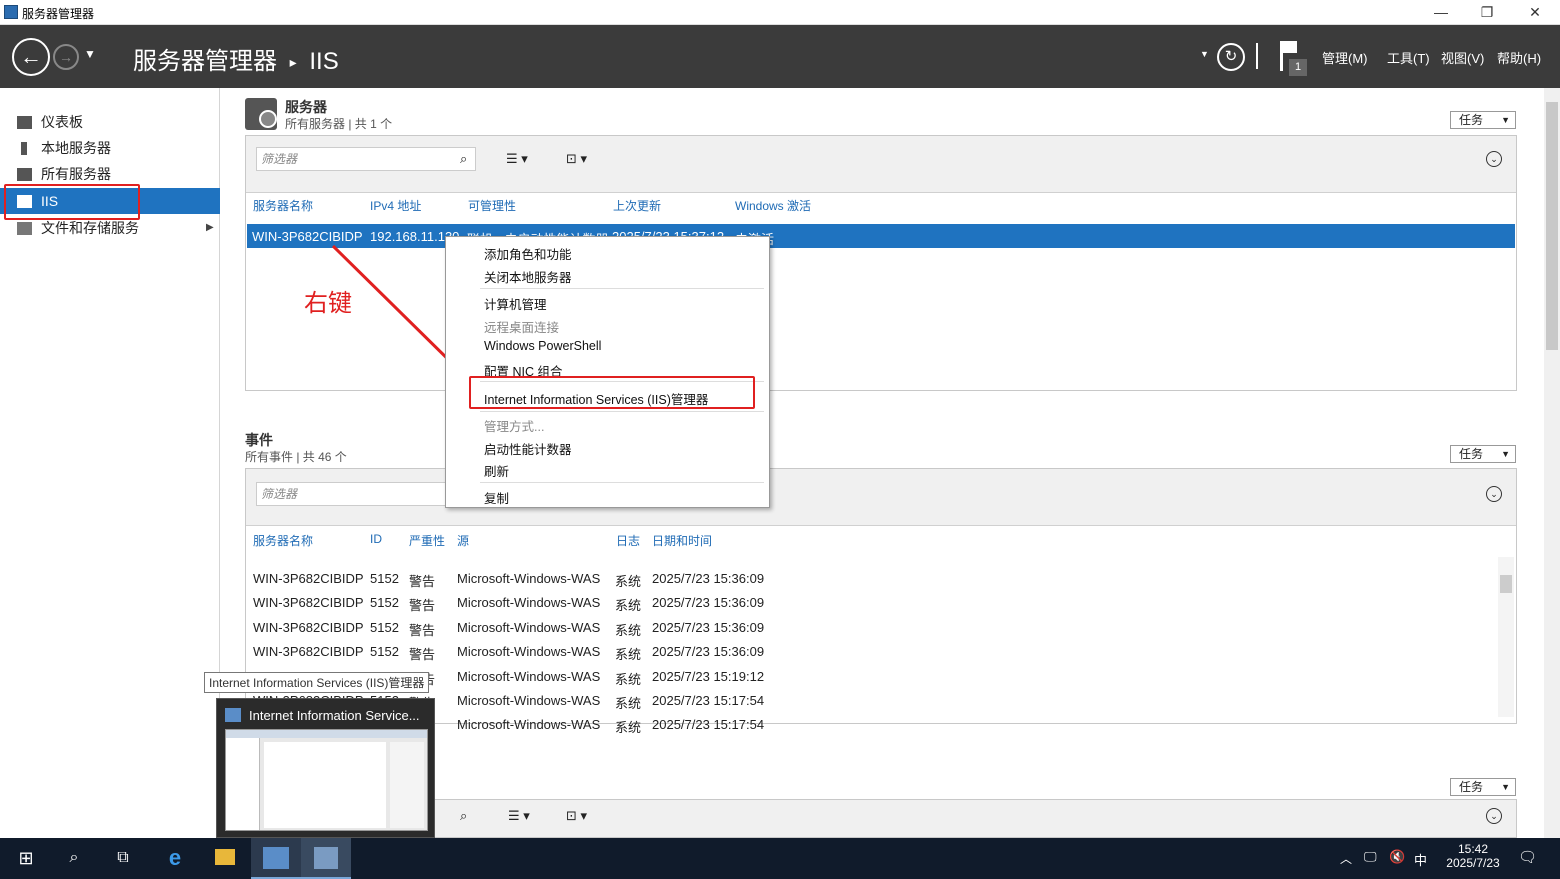 This screenshot has height=879, width=1560. I want to click on events-task-button: 任务 ▼, so click(1483, 454).